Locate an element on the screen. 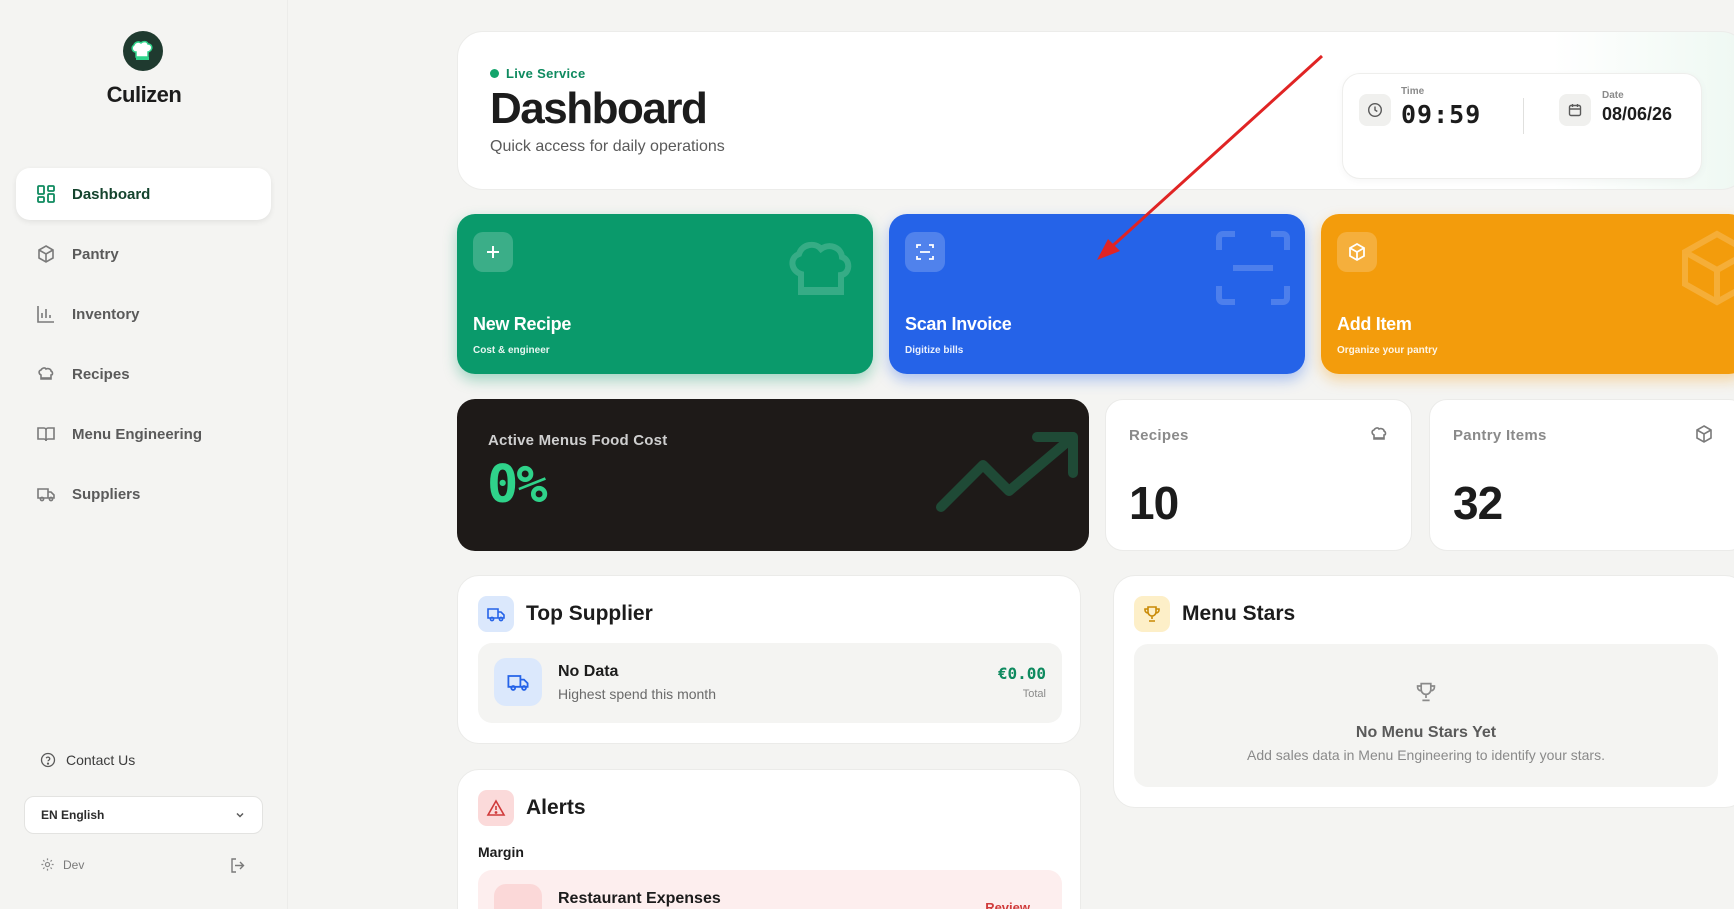 Image resolution: width=1734 pixels, height=909 pixels. dev-settings-link: Dev is located at coordinates (62, 864).